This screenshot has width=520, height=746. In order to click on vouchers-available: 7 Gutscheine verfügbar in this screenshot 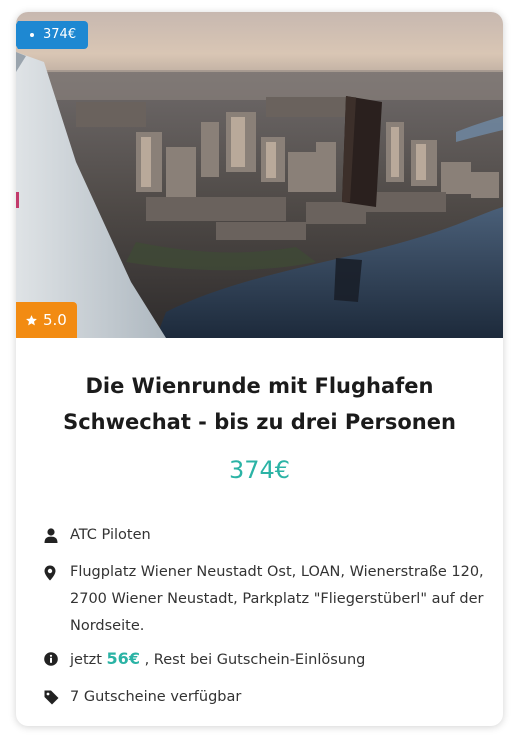, I will do `click(156, 697)`.